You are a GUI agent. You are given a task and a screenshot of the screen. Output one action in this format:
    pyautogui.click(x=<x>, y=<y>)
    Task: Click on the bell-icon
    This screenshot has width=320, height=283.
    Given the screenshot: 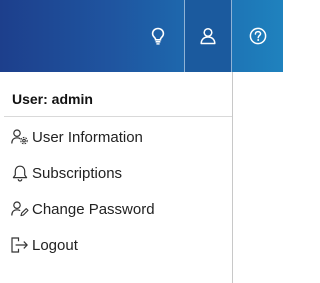 What is the action you would take?
    pyautogui.click(x=20, y=173)
    